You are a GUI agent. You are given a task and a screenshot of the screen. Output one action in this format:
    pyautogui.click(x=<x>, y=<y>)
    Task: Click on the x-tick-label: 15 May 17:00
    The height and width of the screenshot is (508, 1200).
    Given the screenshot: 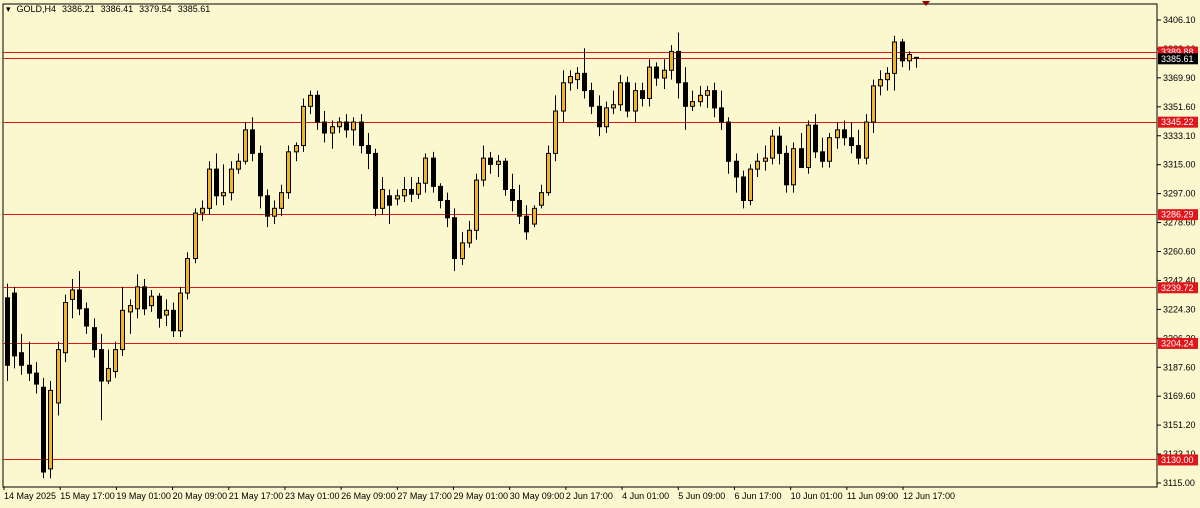 What is the action you would take?
    pyautogui.click(x=87, y=496)
    